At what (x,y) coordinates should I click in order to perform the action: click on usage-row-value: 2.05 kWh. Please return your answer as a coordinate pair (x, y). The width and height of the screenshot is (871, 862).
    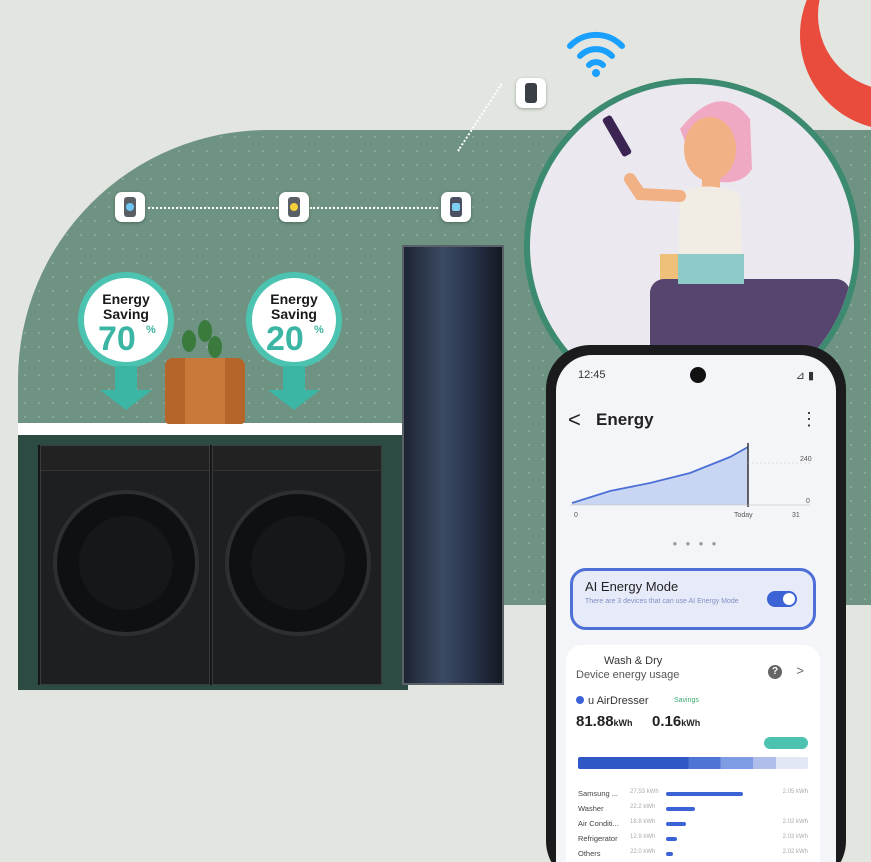
    Looking at the image, I should click on (795, 792).